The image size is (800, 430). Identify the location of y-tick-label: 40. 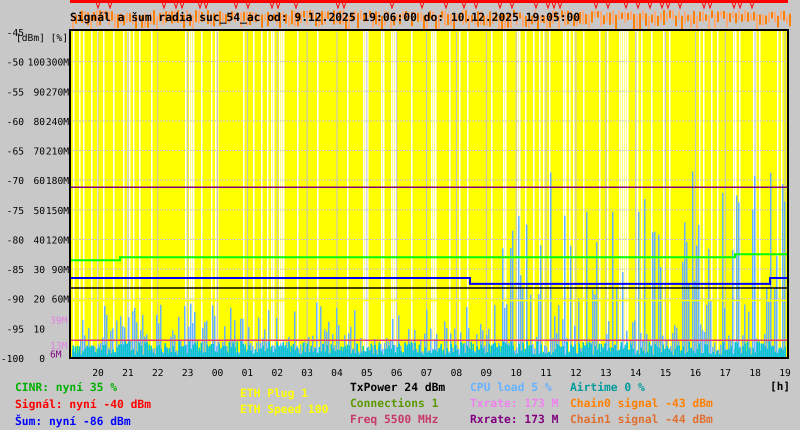
(39, 240).